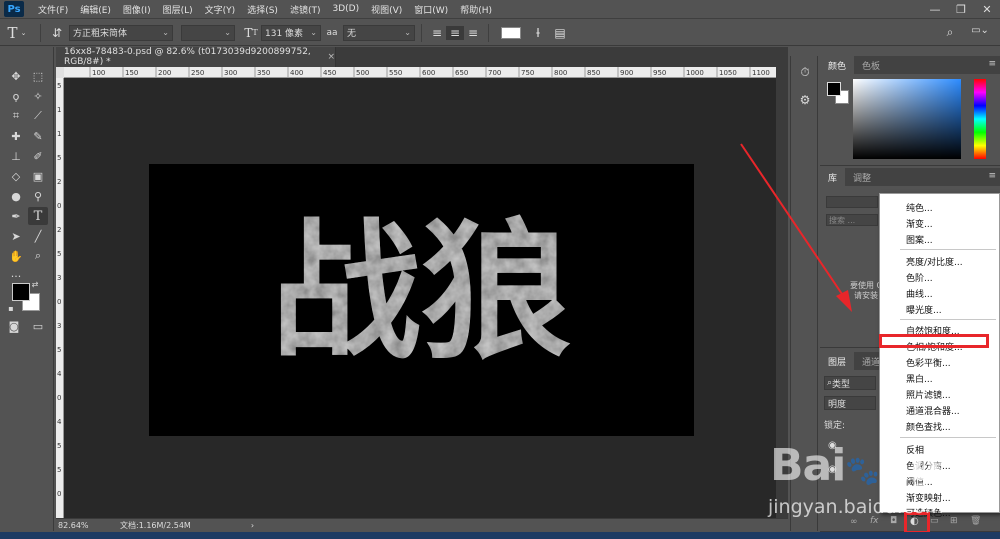 This screenshot has width=1000, height=539. What do you see at coordinates (331, 57) in the screenshot?
I see `close-tab-icon: ×` at bounding box center [331, 57].